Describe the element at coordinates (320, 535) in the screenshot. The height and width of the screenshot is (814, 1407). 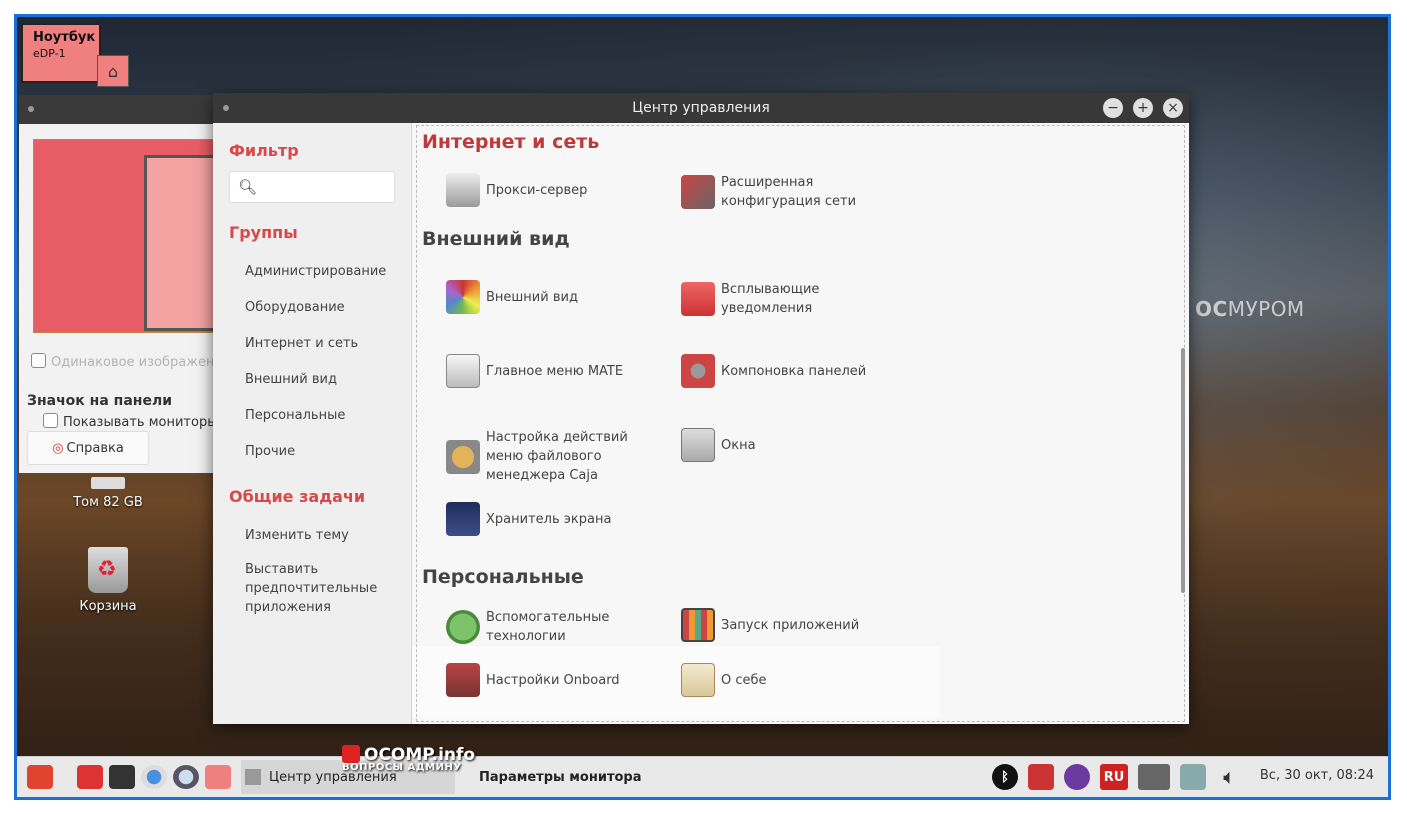
I see `task-change-theme: Изменить тему` at that location.